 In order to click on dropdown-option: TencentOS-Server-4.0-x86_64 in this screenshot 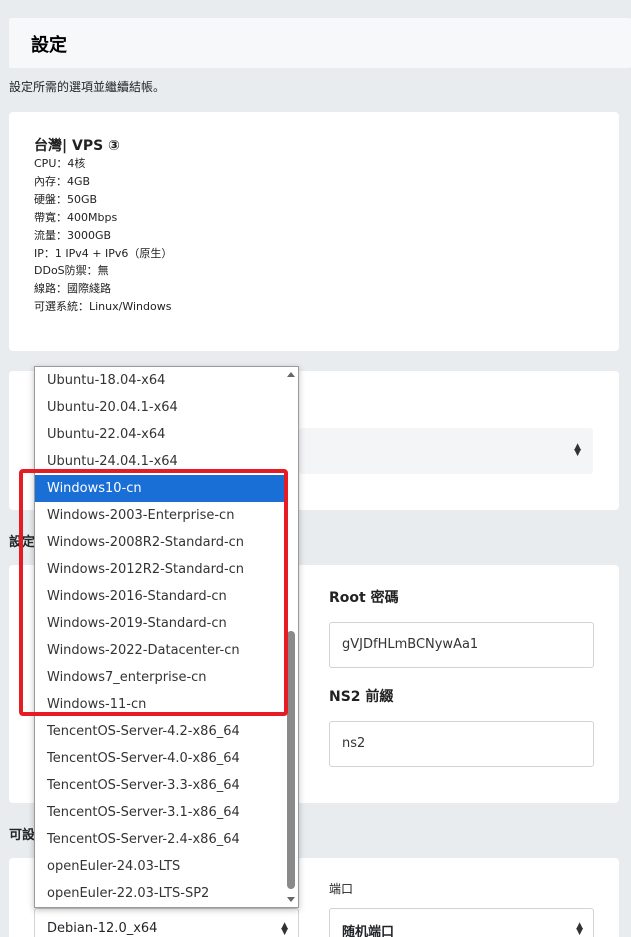, I will do `click(160, 758)`.